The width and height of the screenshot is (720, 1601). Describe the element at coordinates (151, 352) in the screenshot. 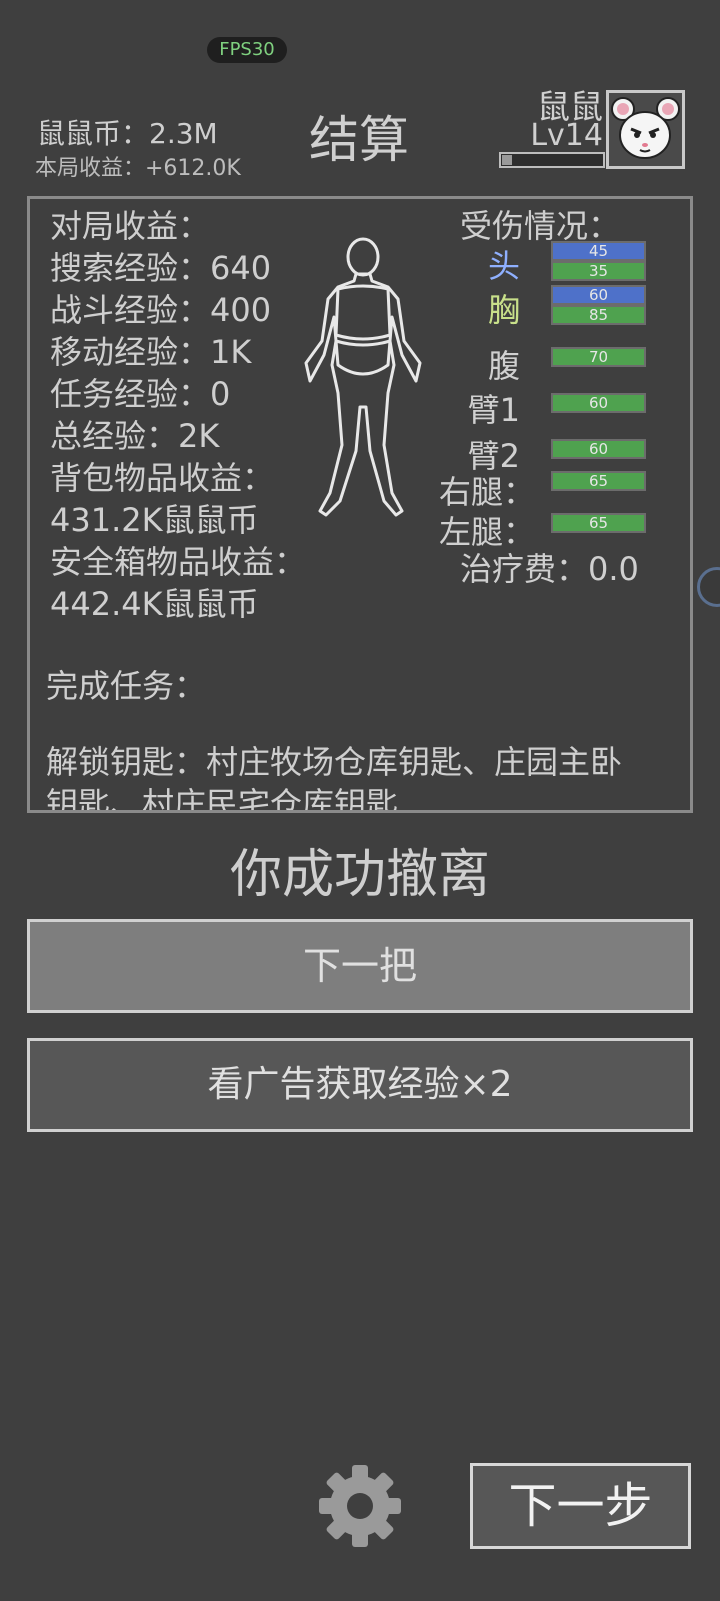

I see `stat-line: 移动经验：1K` at that location.